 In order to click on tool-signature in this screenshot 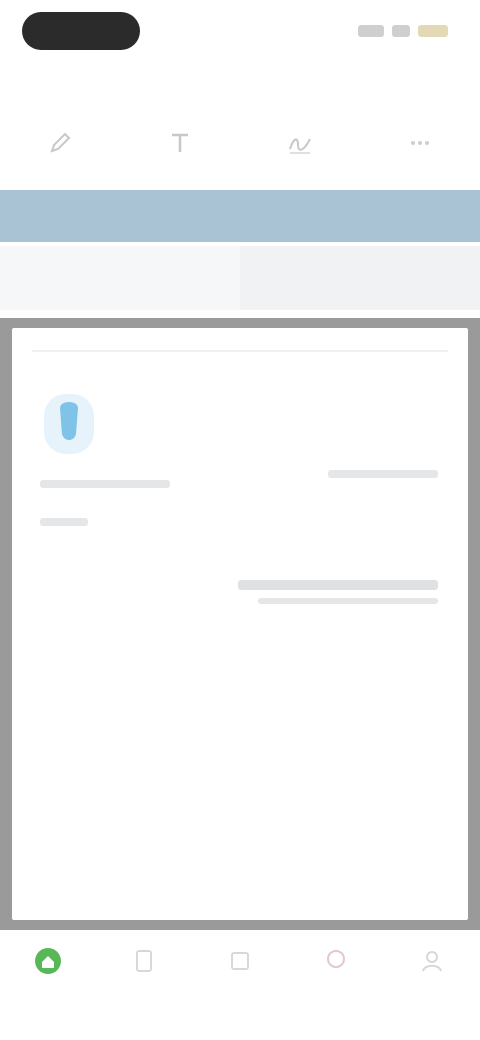, I will do `click(300, 151)`.